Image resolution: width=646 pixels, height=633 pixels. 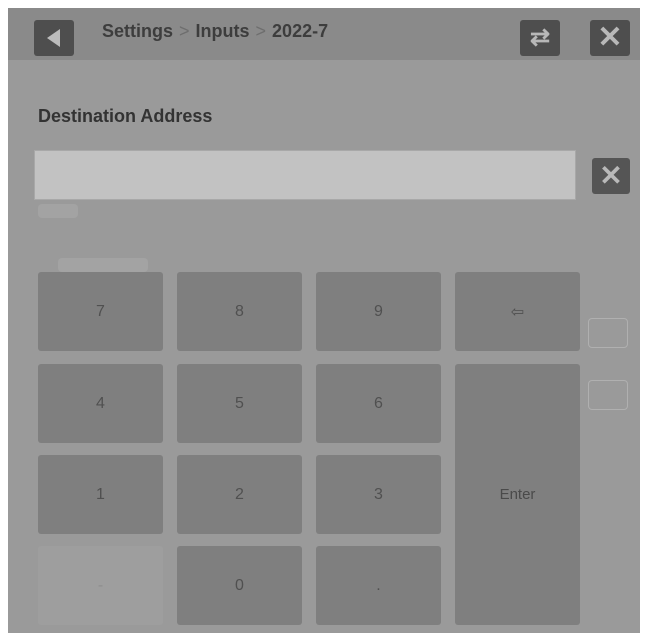 I want to click on breadcrumb: Settings > Inputs >2022-7, so click(x=215, y=31).